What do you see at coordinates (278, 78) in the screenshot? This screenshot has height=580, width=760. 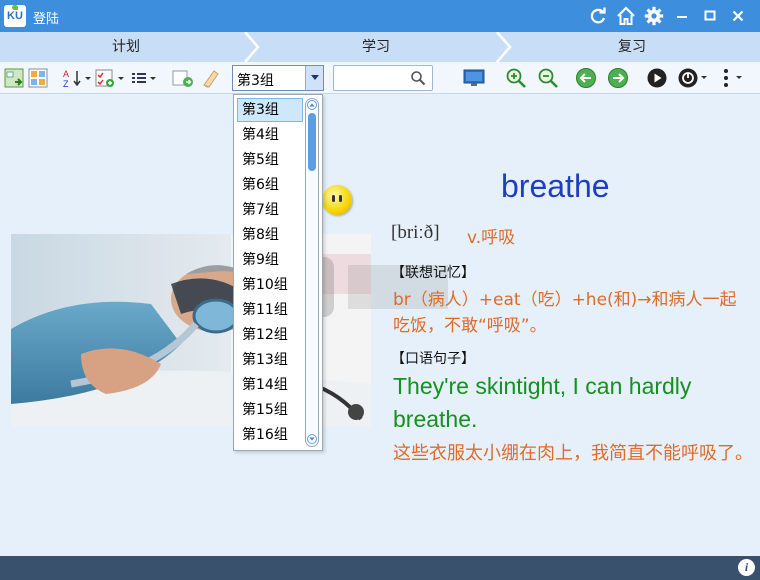 I see `group-select: 第3组` at bounding box center [278, 78].